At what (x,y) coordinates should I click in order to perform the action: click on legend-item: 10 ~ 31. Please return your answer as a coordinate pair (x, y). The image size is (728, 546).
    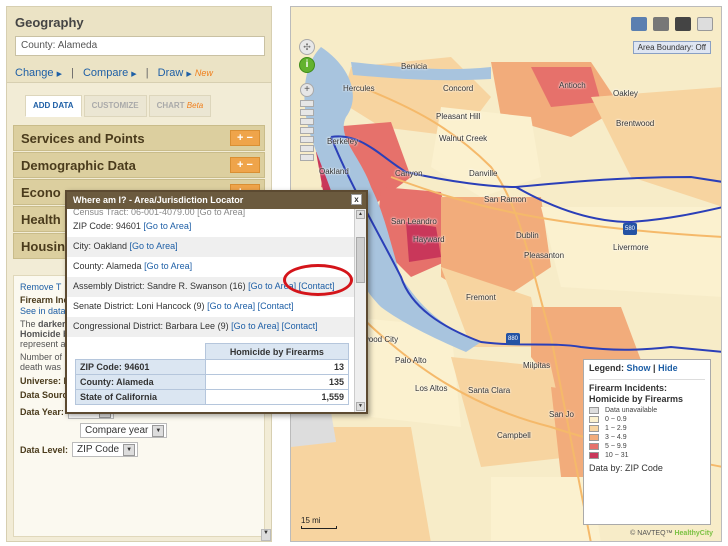
    Looking at the image, I should click on (647, 455).